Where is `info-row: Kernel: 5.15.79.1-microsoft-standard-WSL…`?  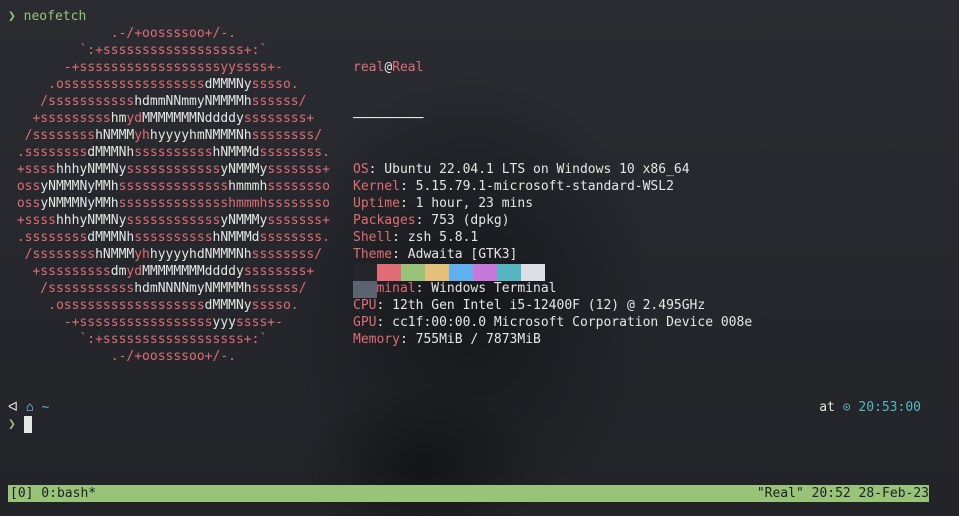
info-row: Kernel: 5.15.79.1-microsoft-standard-WSL… is located at coordinates (552, 186).